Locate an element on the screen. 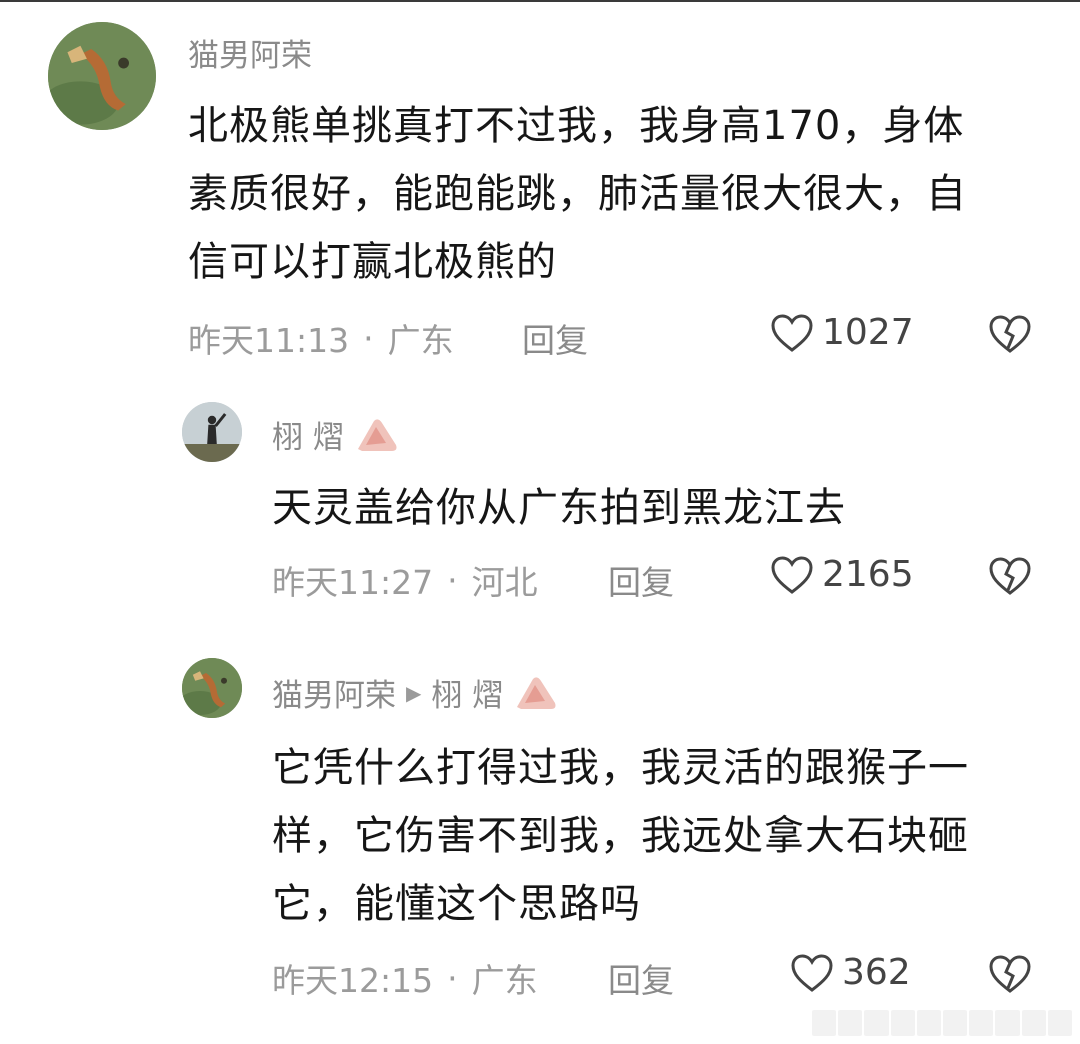 The width and height of the screenshot is (1080, 1044). comment-text: 天灵盖给你从广东拍到黑龙江去 is located at coordinates (662, 508).